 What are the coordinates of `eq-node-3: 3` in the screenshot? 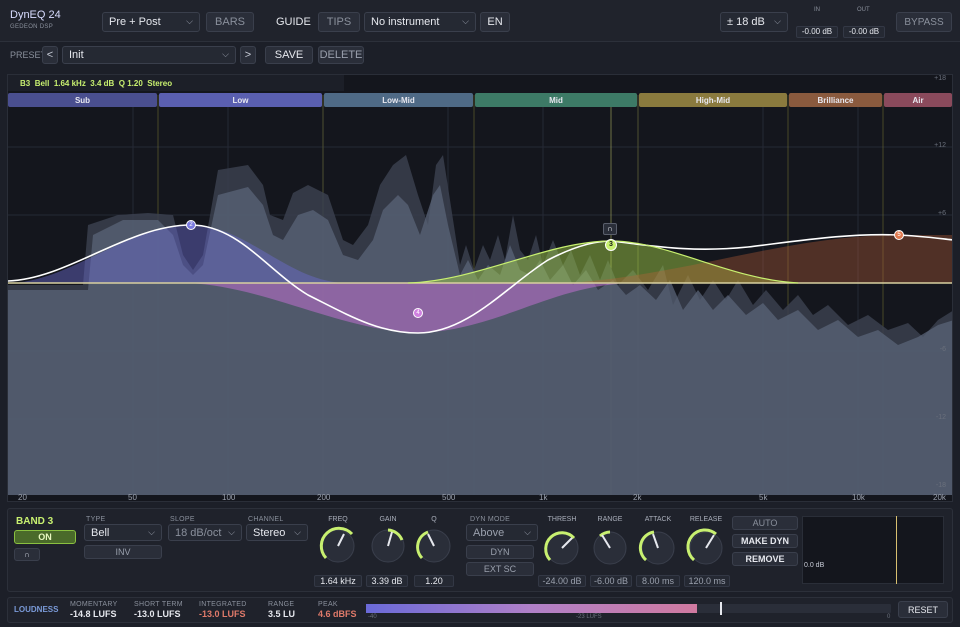 It's located at (611, 245).